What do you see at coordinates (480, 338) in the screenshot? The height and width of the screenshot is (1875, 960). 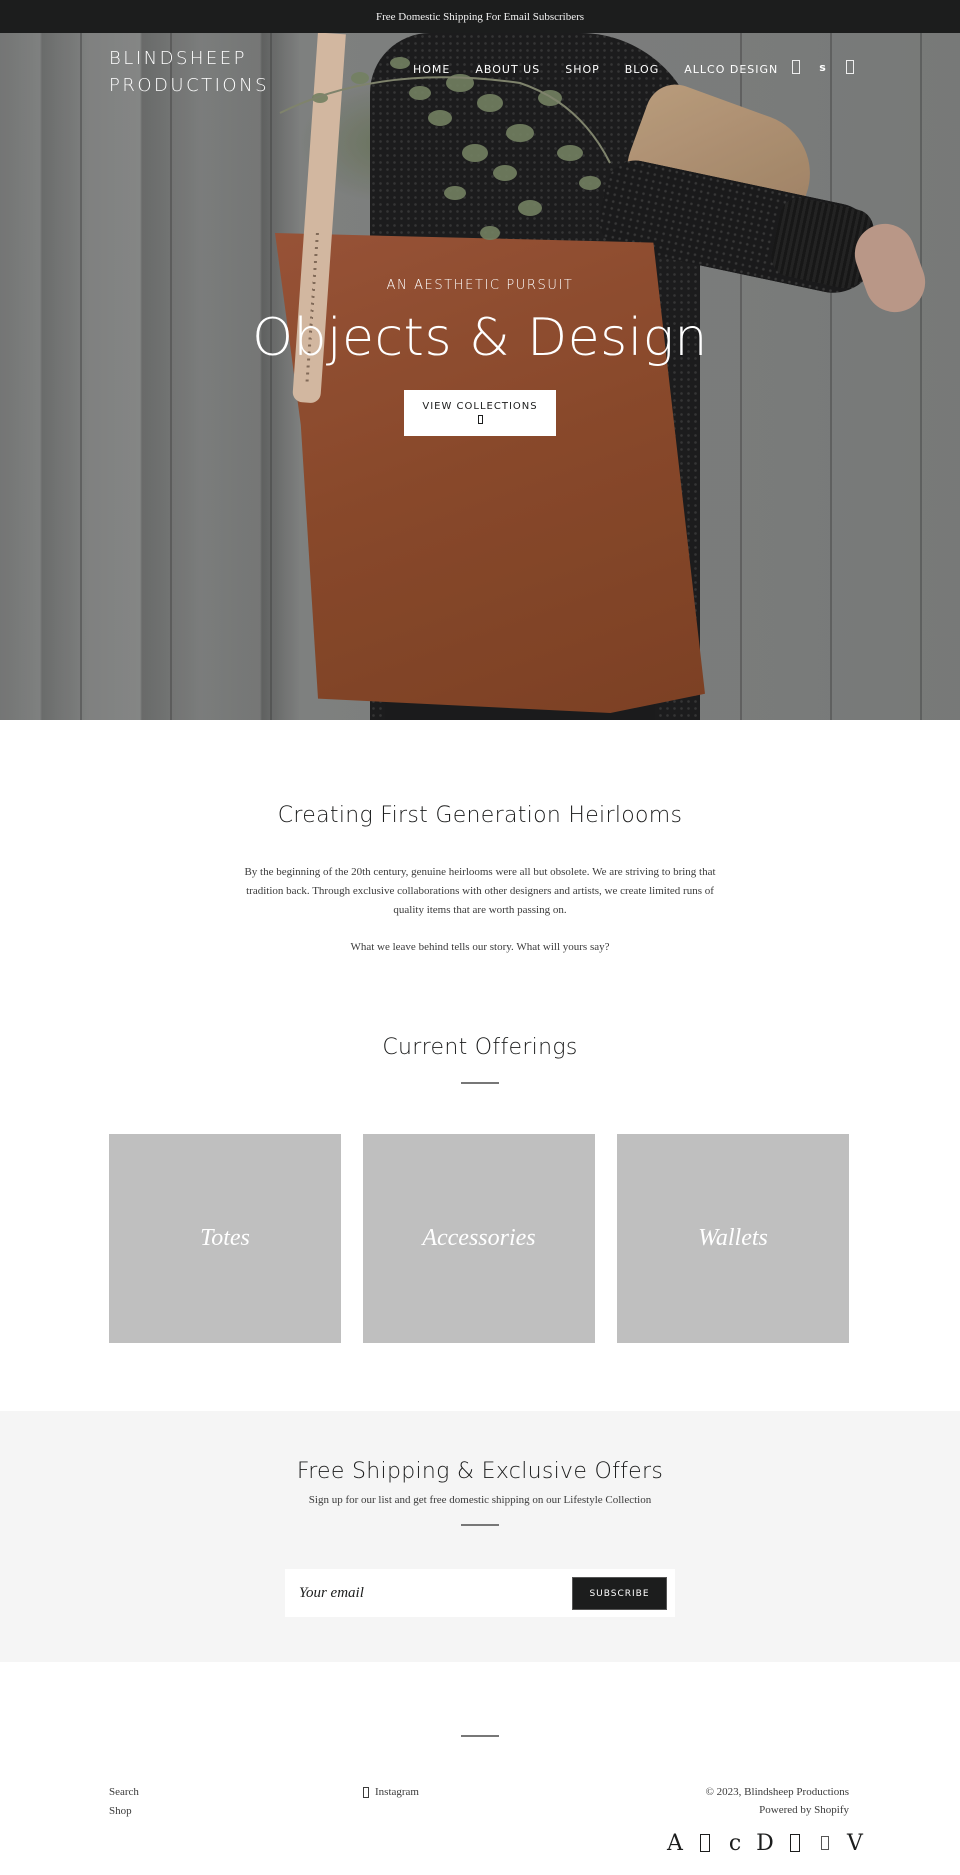 I see `hero-title: Objects & Design` at bounding box center [480, 338].